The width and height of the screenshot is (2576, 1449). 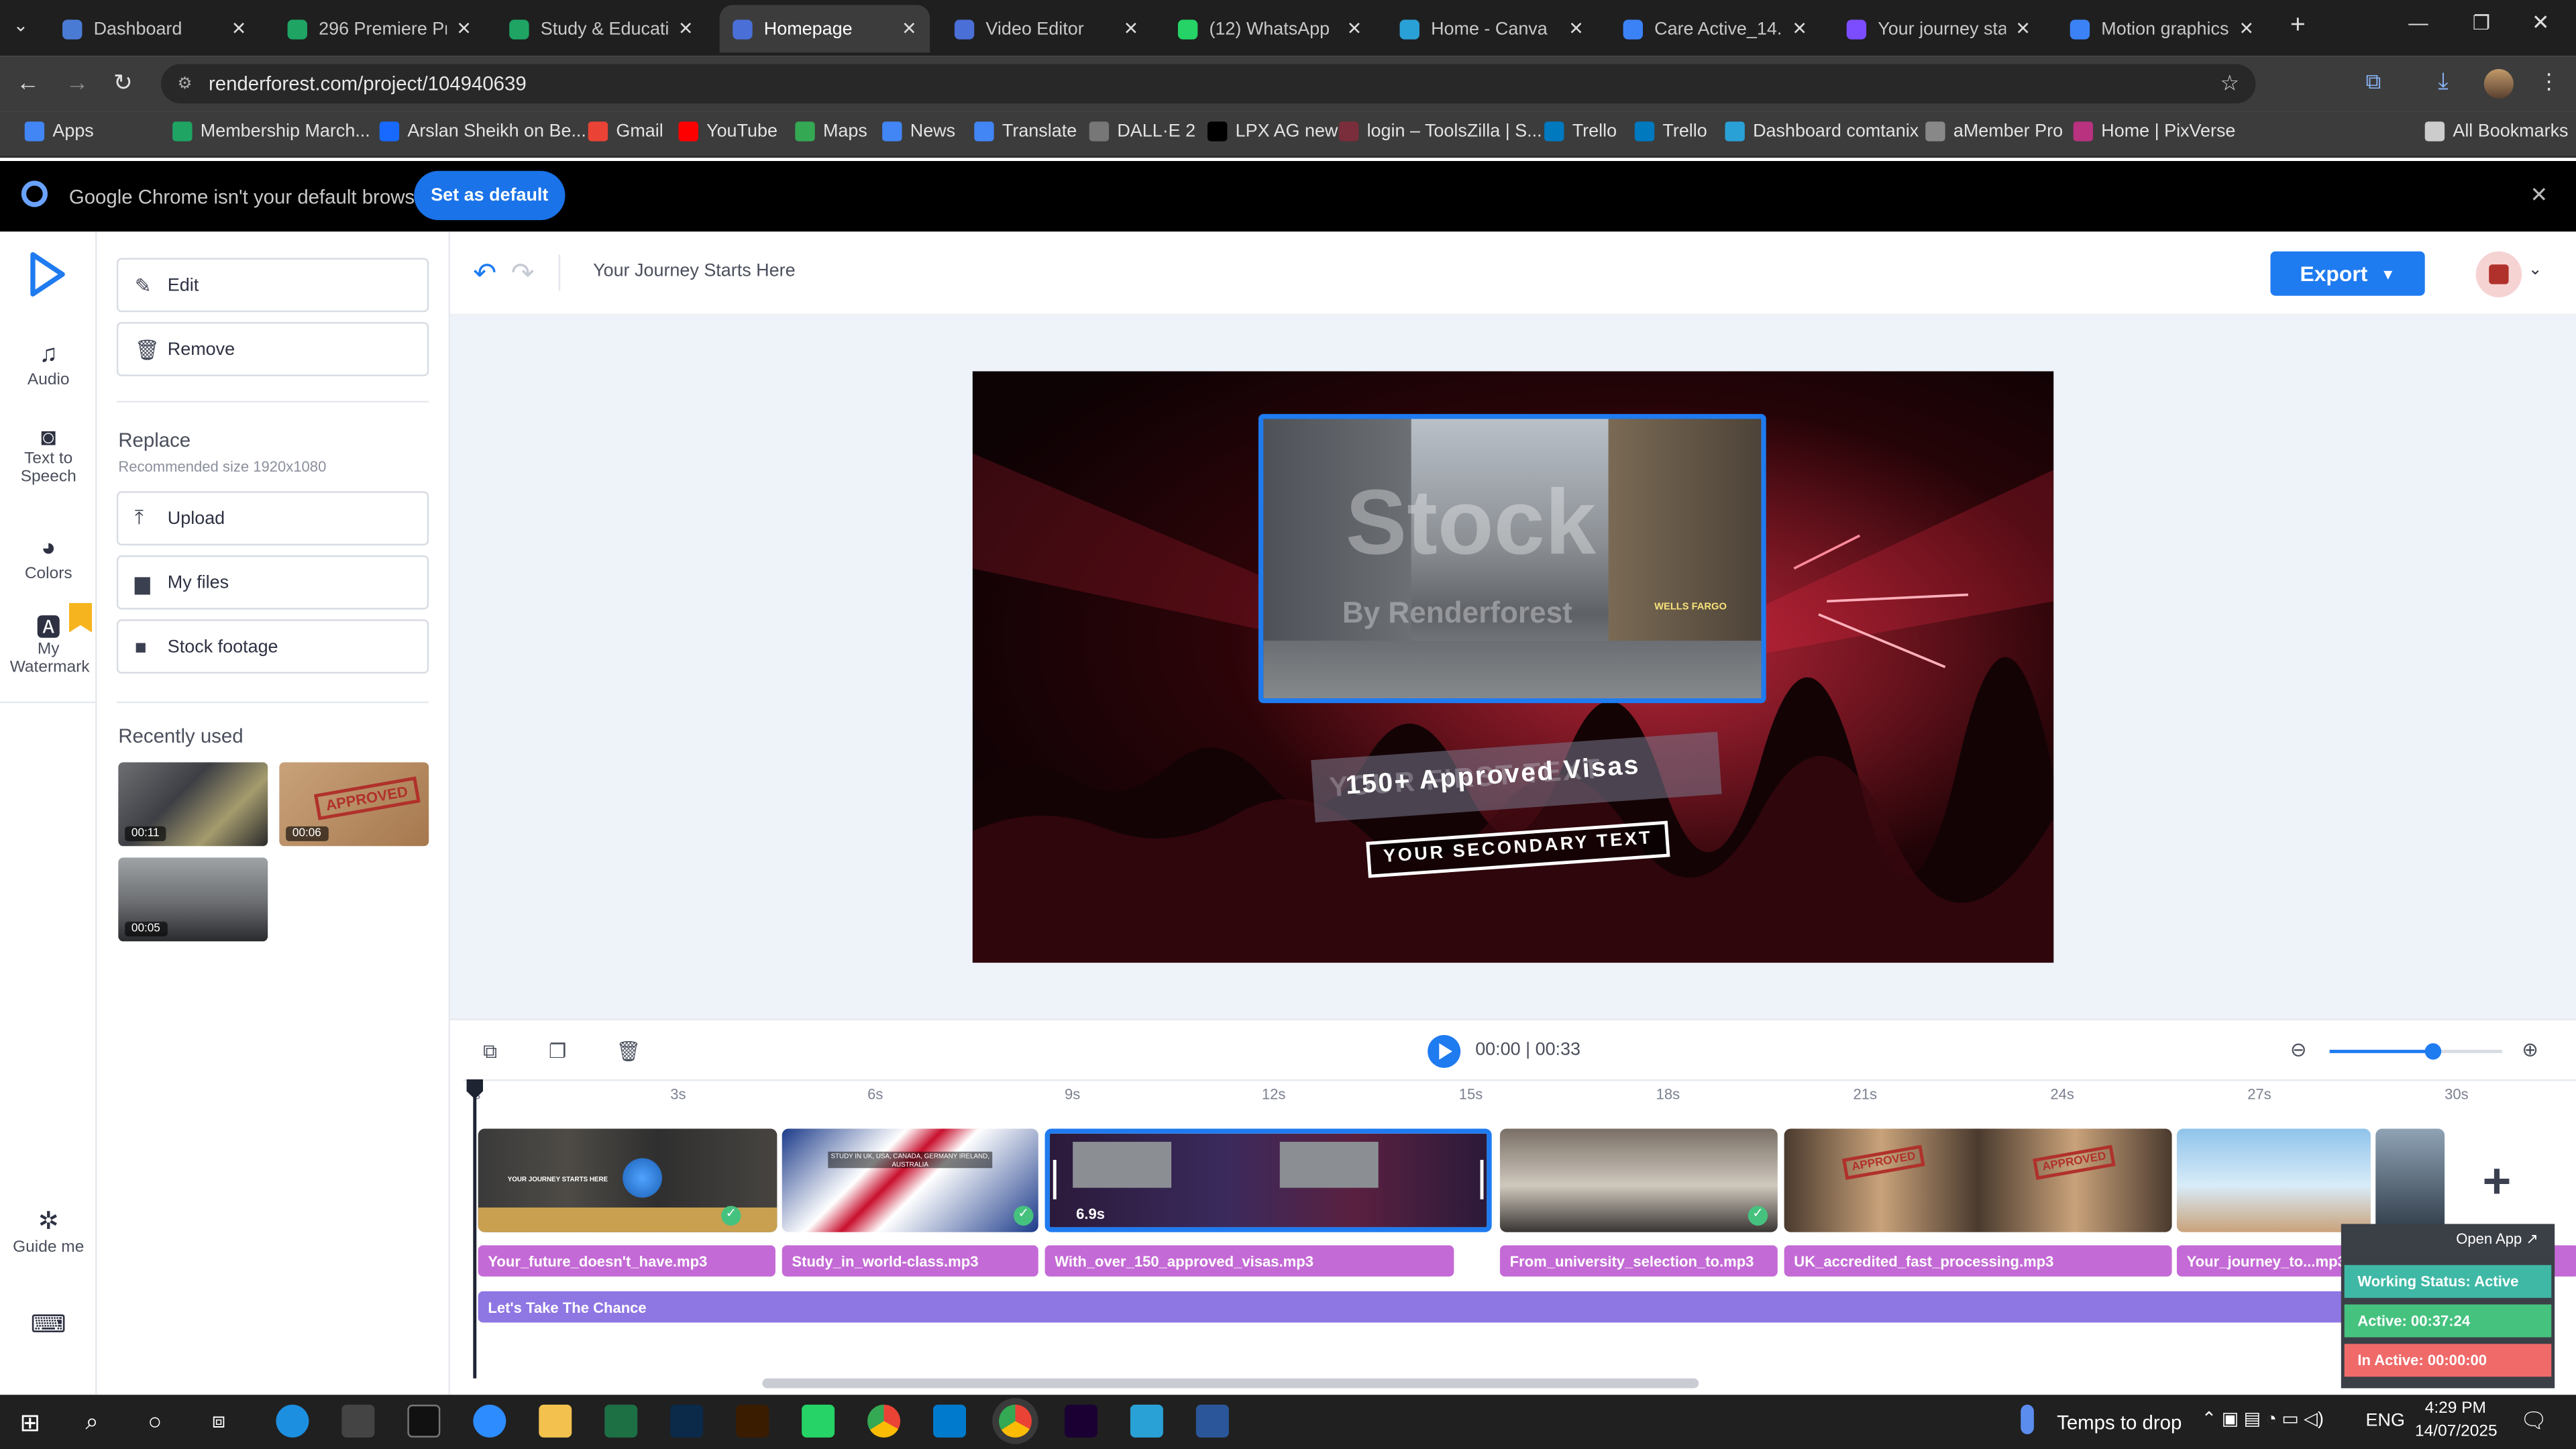 What do you see at coordinates (1638, 1261) in the screenshot?
I see `voiceover-clip: From_university_selection_to.mp3` at bounding box center [1638, 1261].